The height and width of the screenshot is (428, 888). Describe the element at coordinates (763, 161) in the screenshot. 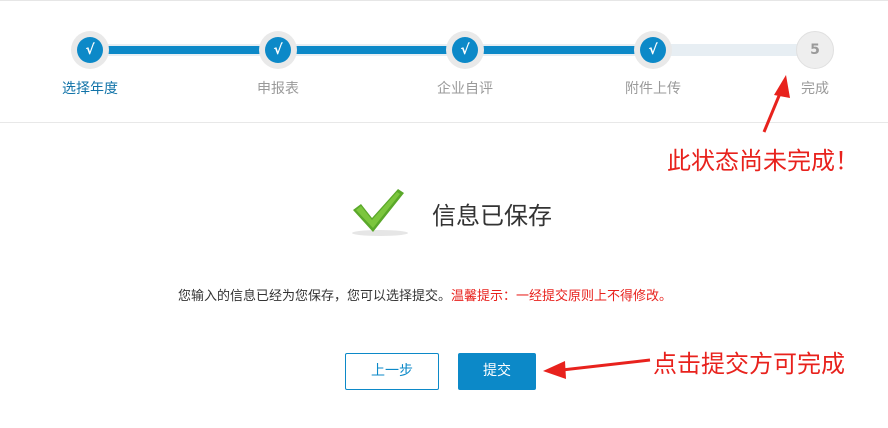

I see `step-annotation: 此状态尚未完成！` at that location.